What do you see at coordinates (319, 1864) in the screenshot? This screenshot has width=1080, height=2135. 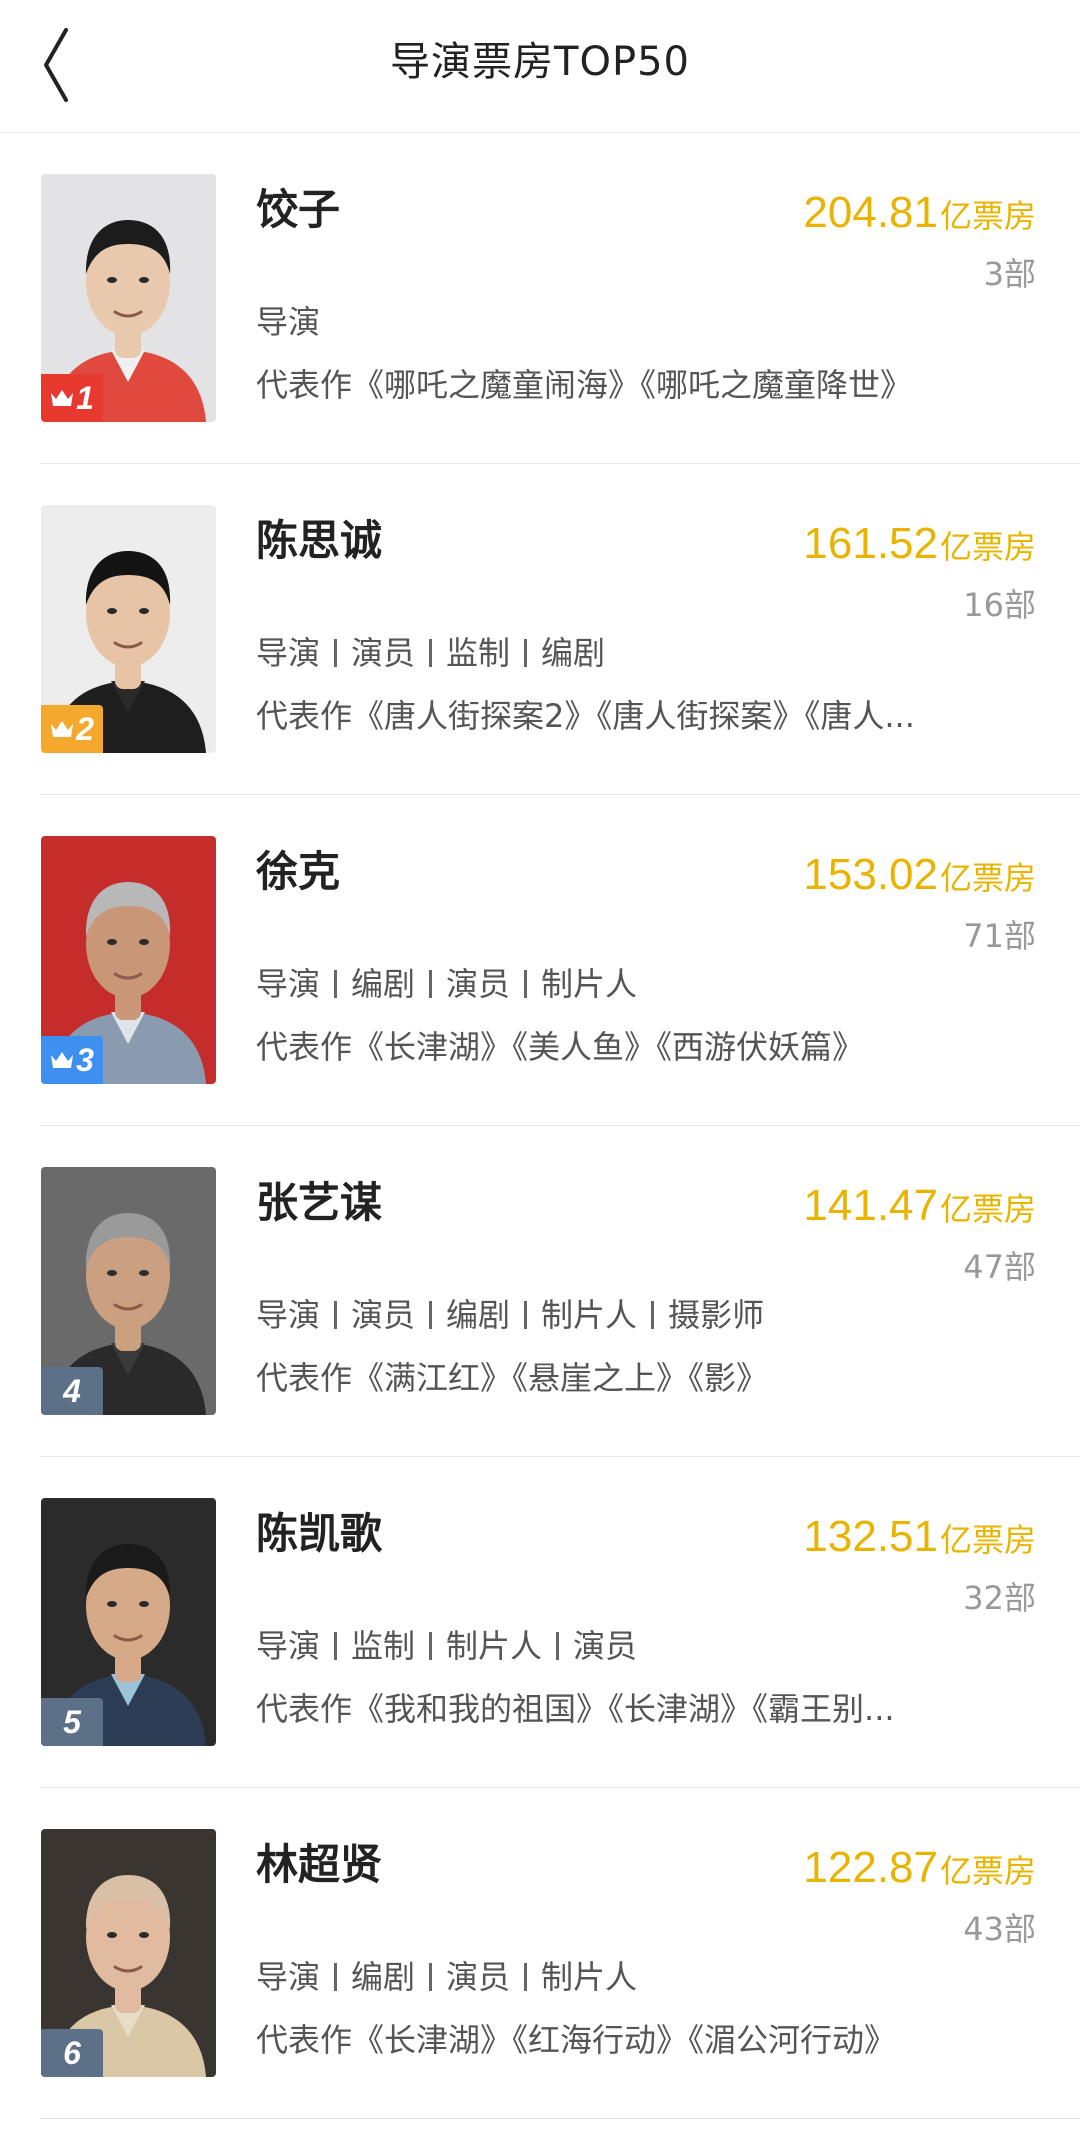 I see `director-name: 林超贤` at bounding box center [319, 1864].